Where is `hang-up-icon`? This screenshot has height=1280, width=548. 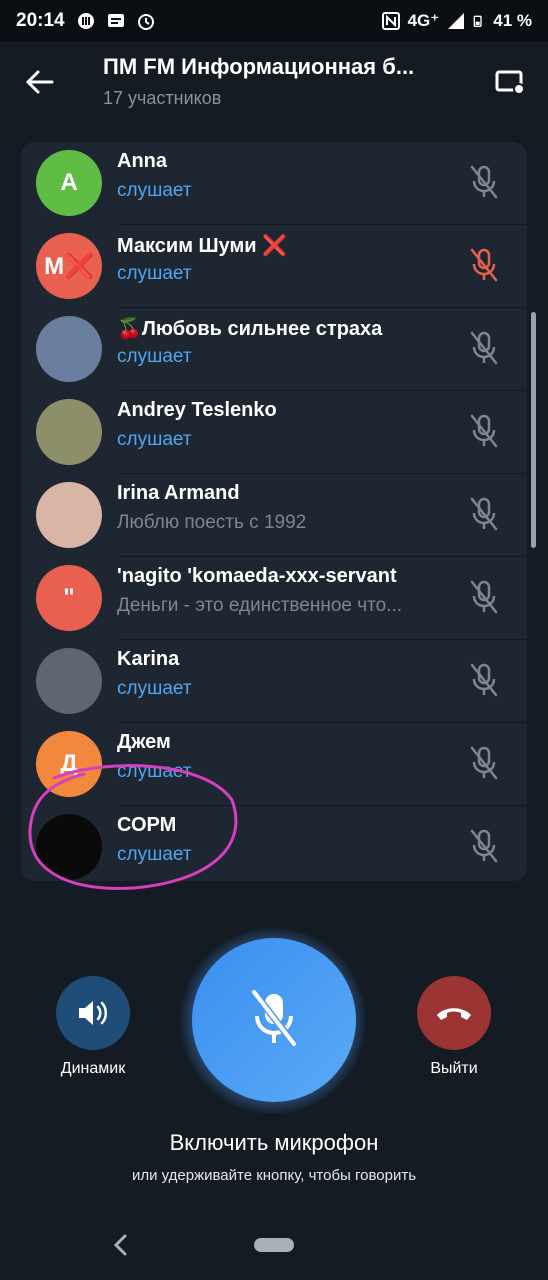
hang-up-icon is located at coordinates (454, 1014).